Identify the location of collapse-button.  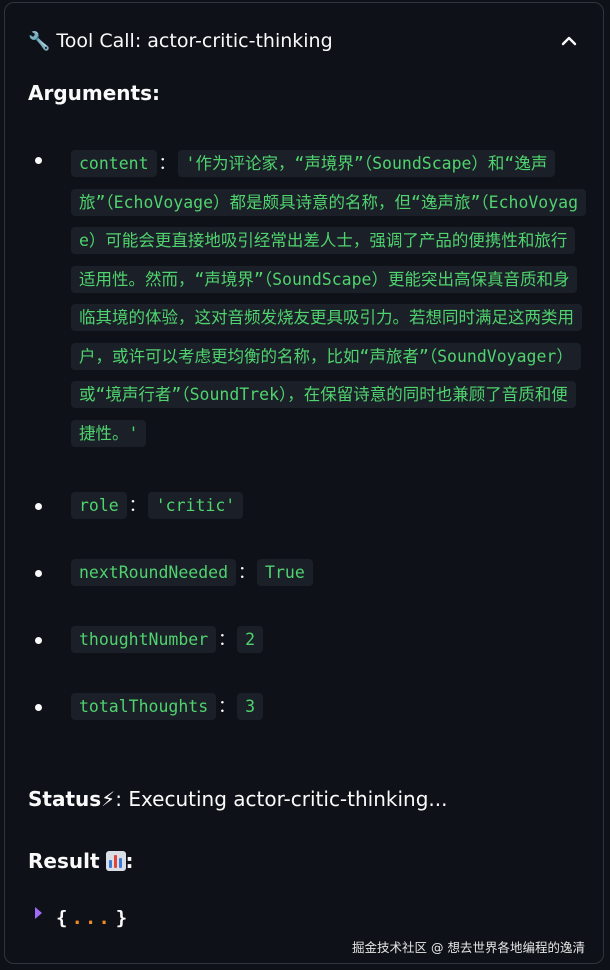
(569, 41).